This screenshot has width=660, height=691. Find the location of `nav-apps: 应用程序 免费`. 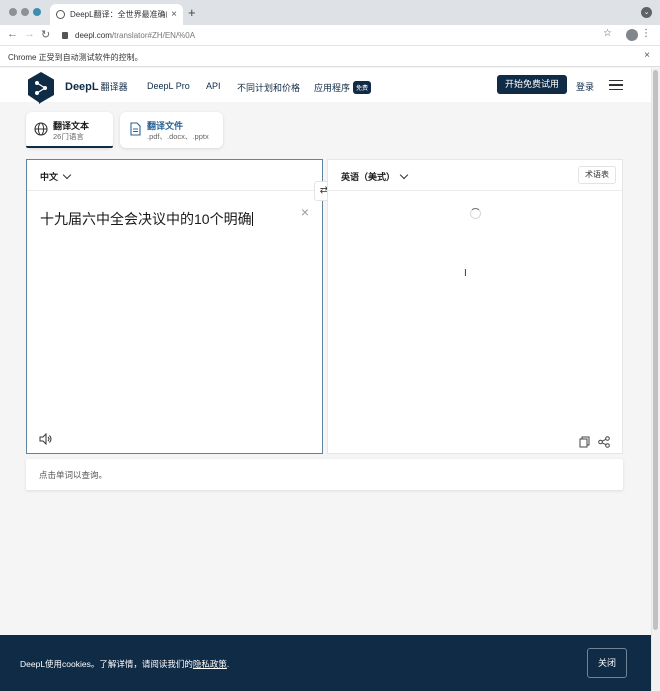

nav-apps: 应用程序 免费 is located at coordinates (343, 87).